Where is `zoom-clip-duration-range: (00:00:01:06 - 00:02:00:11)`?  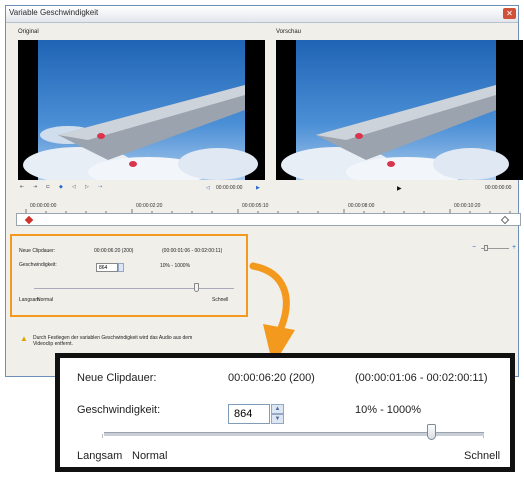 zoom-clip-duration-range: (00:00:01:06 - 00:02:00:11) is located at coordinates (421, 378).